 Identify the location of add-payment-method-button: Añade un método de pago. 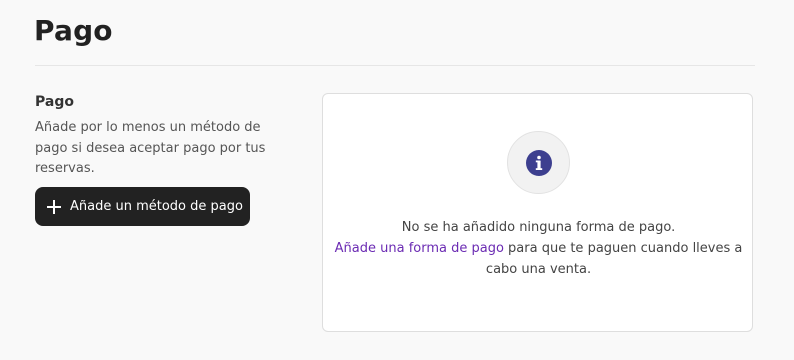
(142, 206).